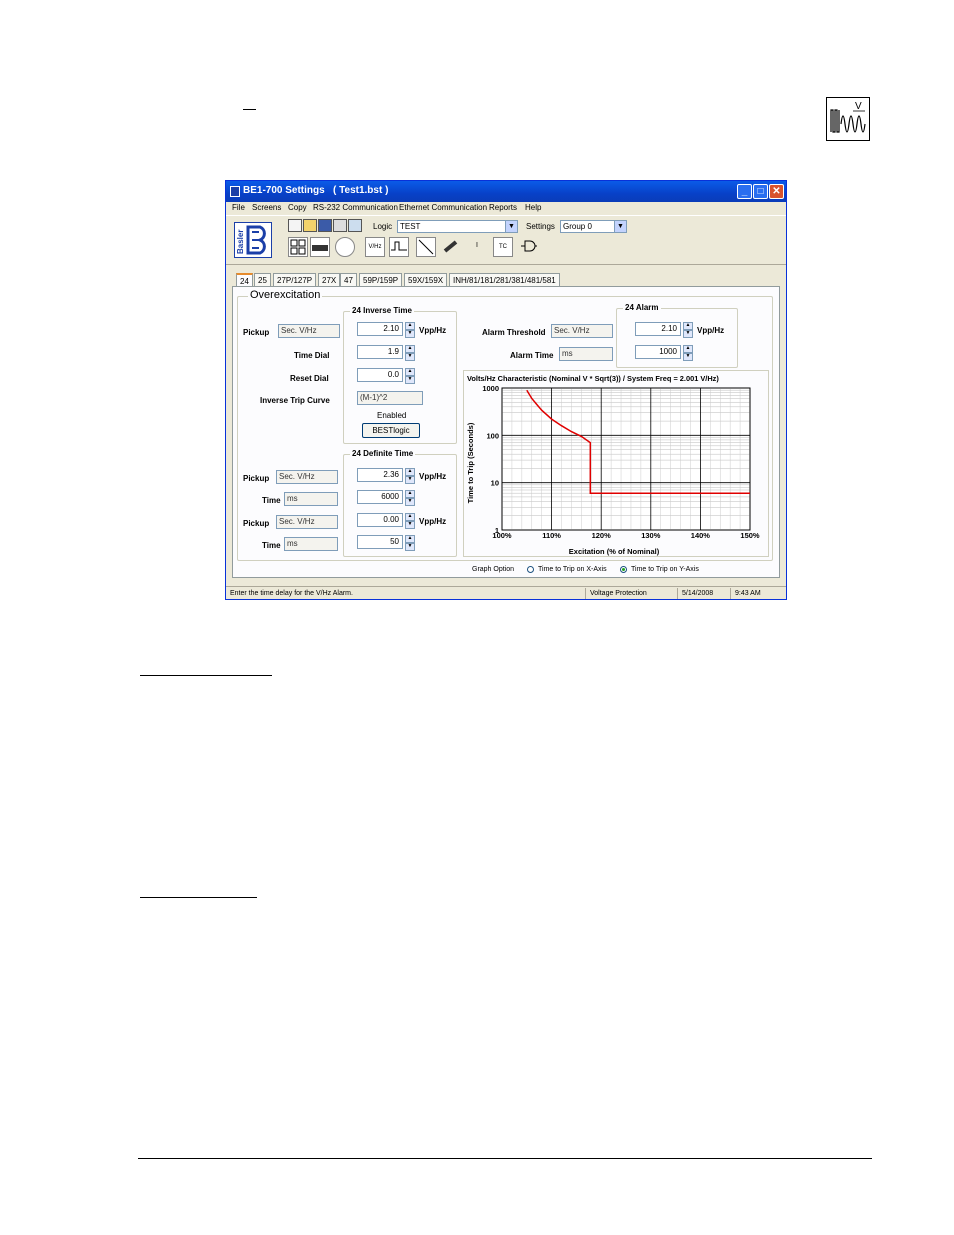 This screenshot has height=1235, width=954. Describe the element at coordinates (848, 119) in the screenshot. I see `volts-per-hertz-icon: V` at that location.